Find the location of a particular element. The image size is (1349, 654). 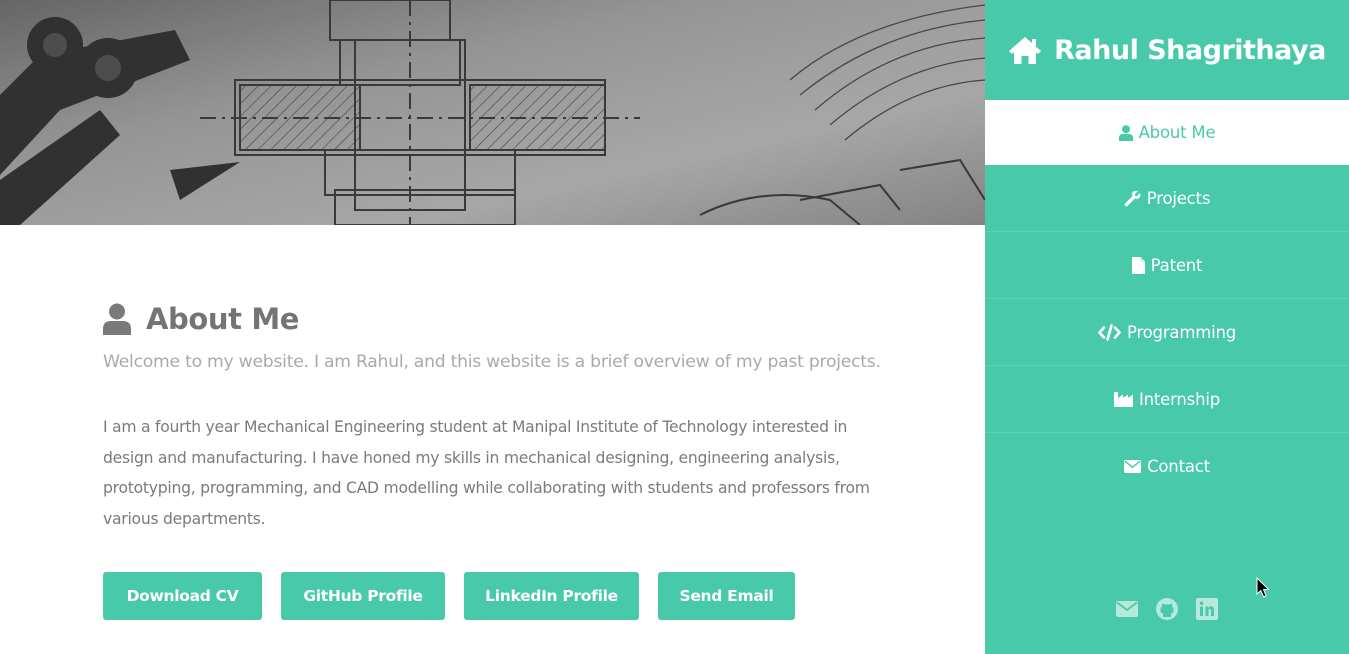

social-links is located at coordinates (1167, 609).